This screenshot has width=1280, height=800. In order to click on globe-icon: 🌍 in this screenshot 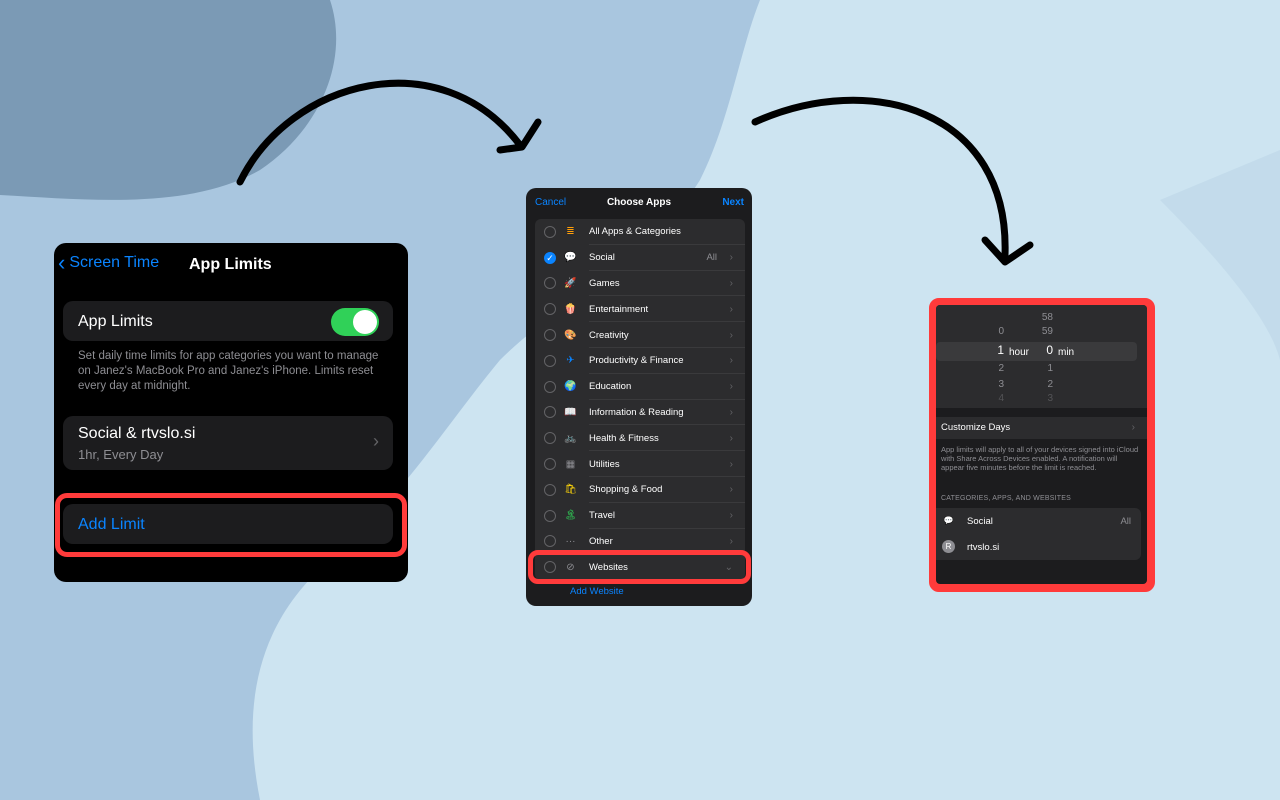, I will do `click(570, 387)`.